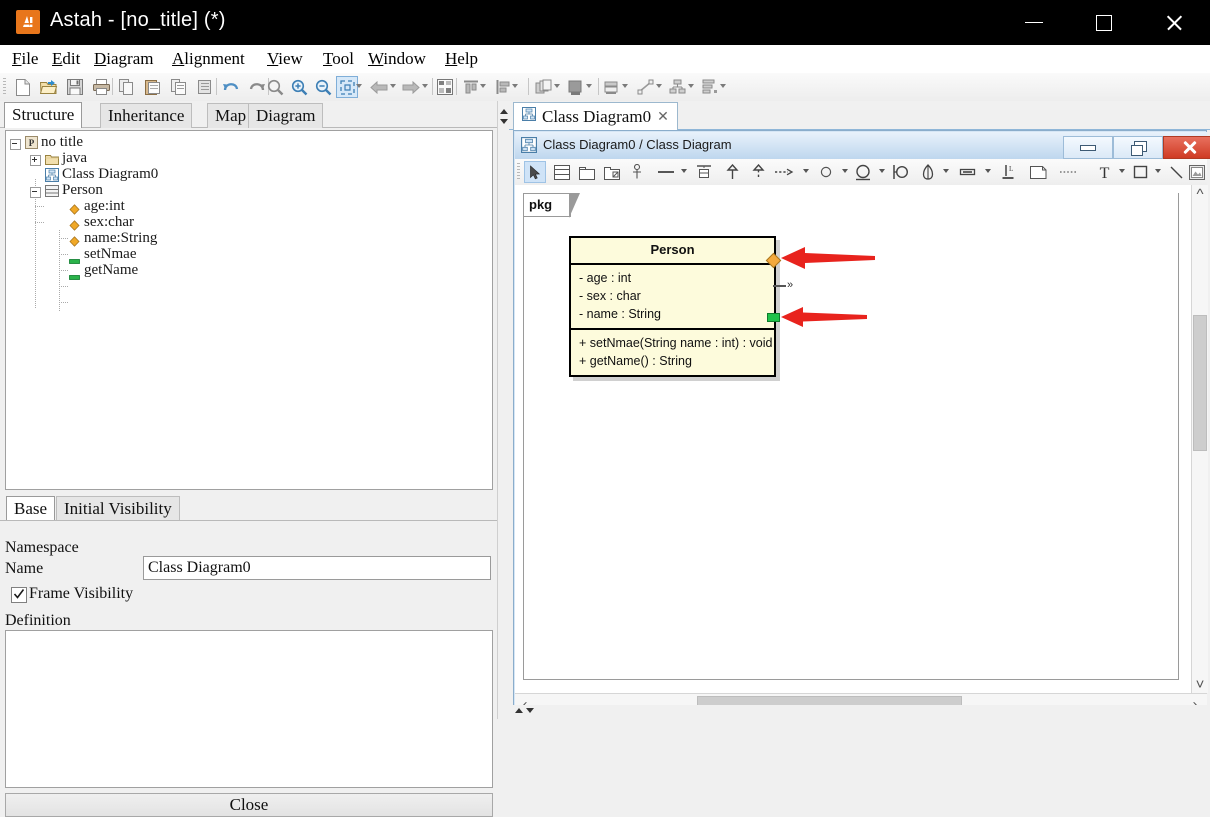 The image size is (1210, 817). Describe the element at coordinates (672, 296) in the screenshot. I see `attribute-row: - sex : char` at that location.